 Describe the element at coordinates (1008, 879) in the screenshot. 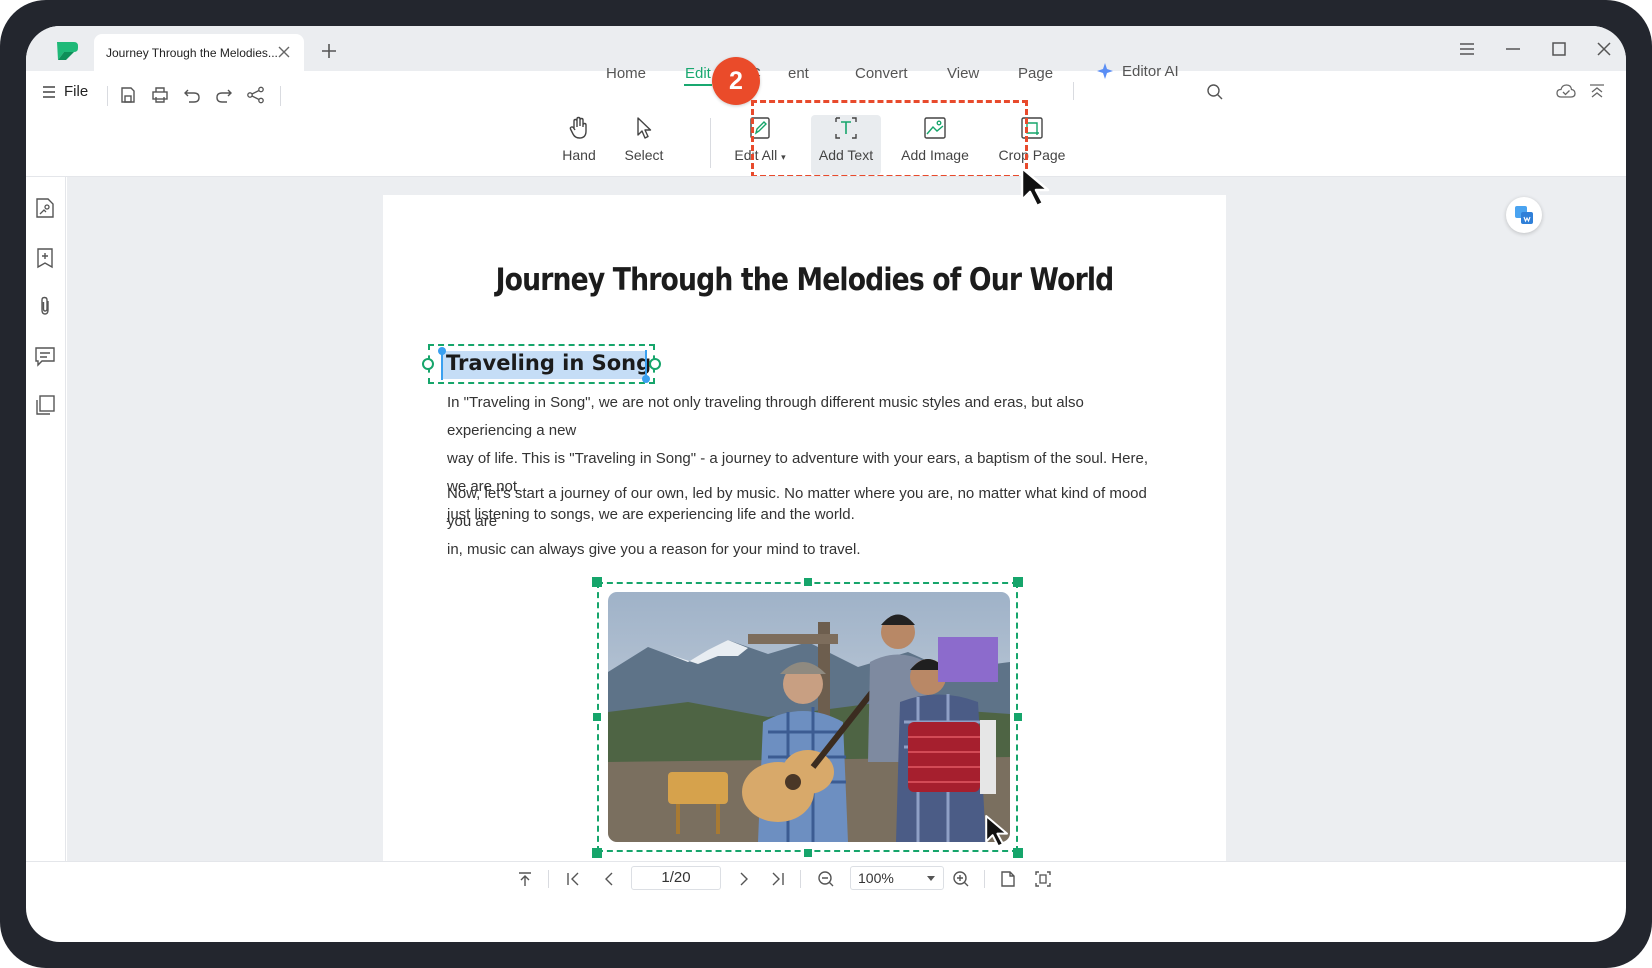

I see `single-page-view-icon` at that location.